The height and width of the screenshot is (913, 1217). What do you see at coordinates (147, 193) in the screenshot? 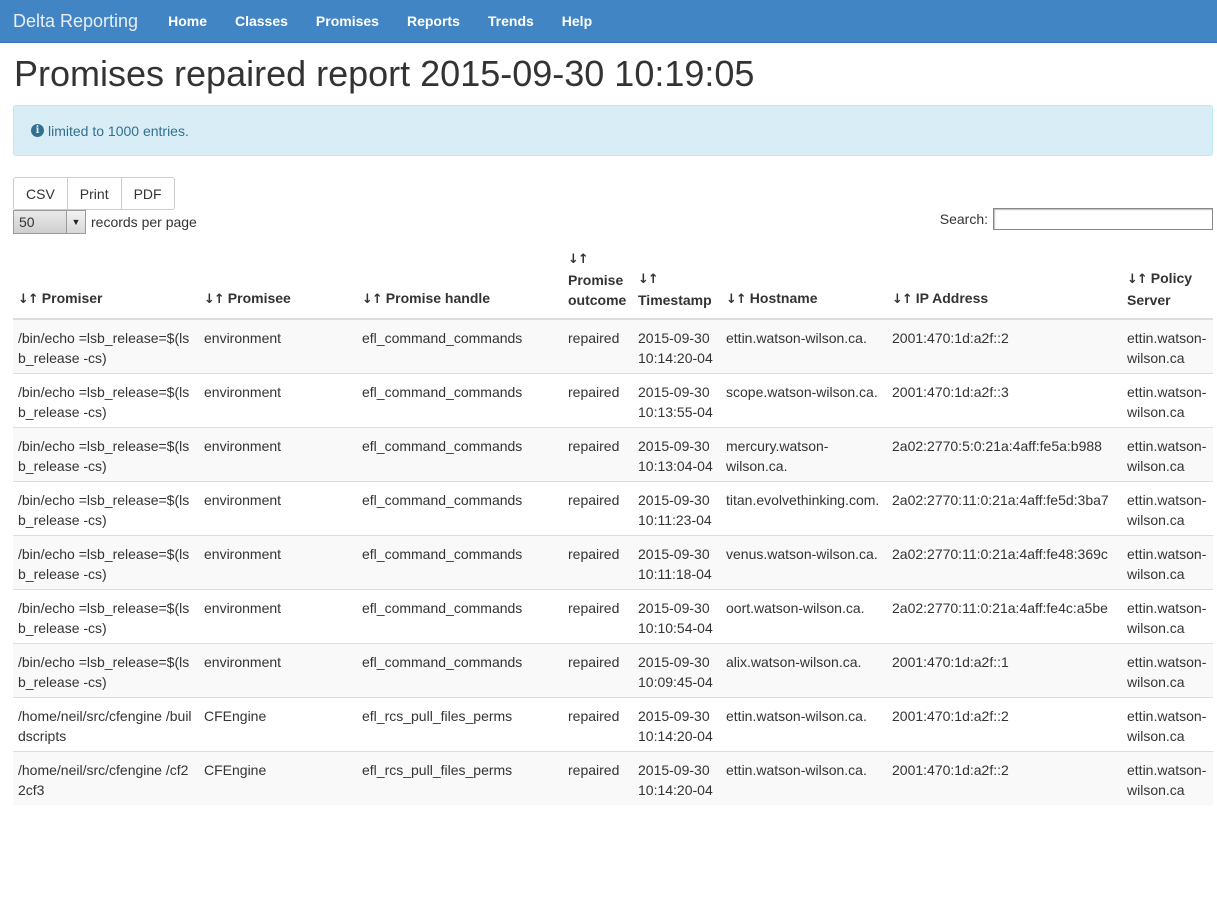
I see `pdf-button: PDF` at bounding box center [147, 193].